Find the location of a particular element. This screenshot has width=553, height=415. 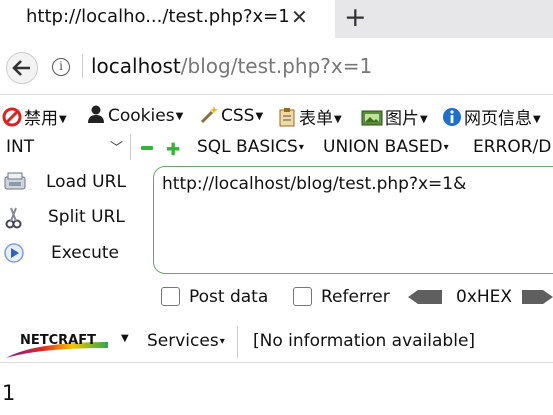

referrer-checkbox is located at coordinates (302, 296).